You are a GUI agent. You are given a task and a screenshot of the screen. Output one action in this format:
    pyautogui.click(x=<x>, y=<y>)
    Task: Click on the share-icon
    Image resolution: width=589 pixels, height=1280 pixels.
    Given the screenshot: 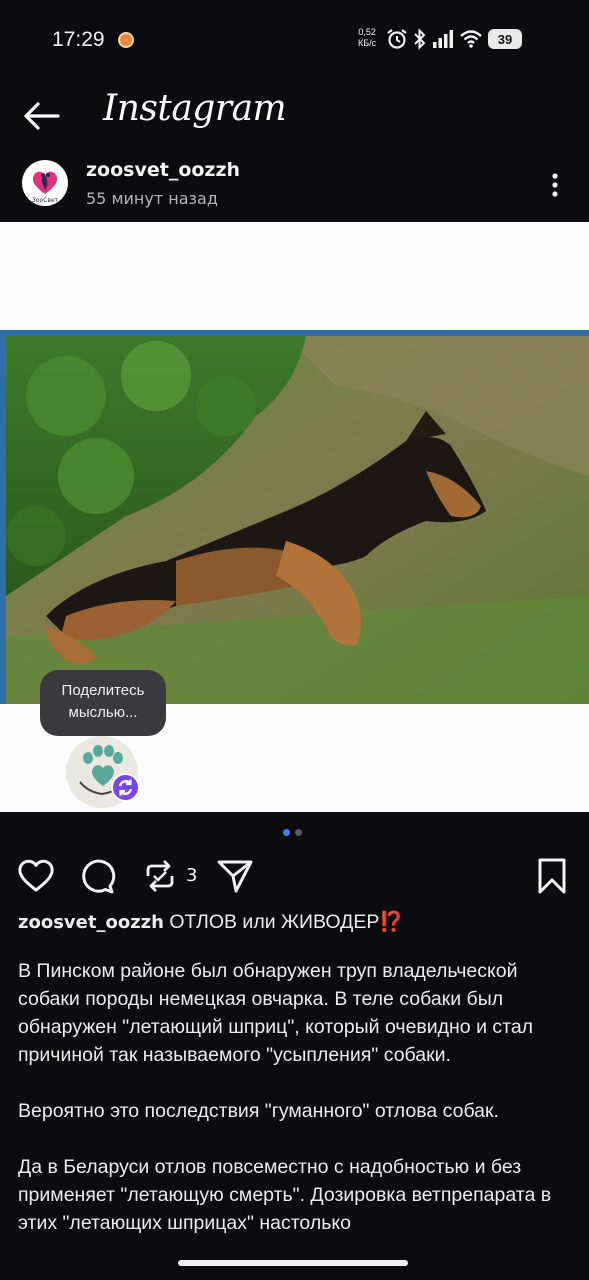 What is the action you would take?
    pyautogui.click(x=235, y=876)
    